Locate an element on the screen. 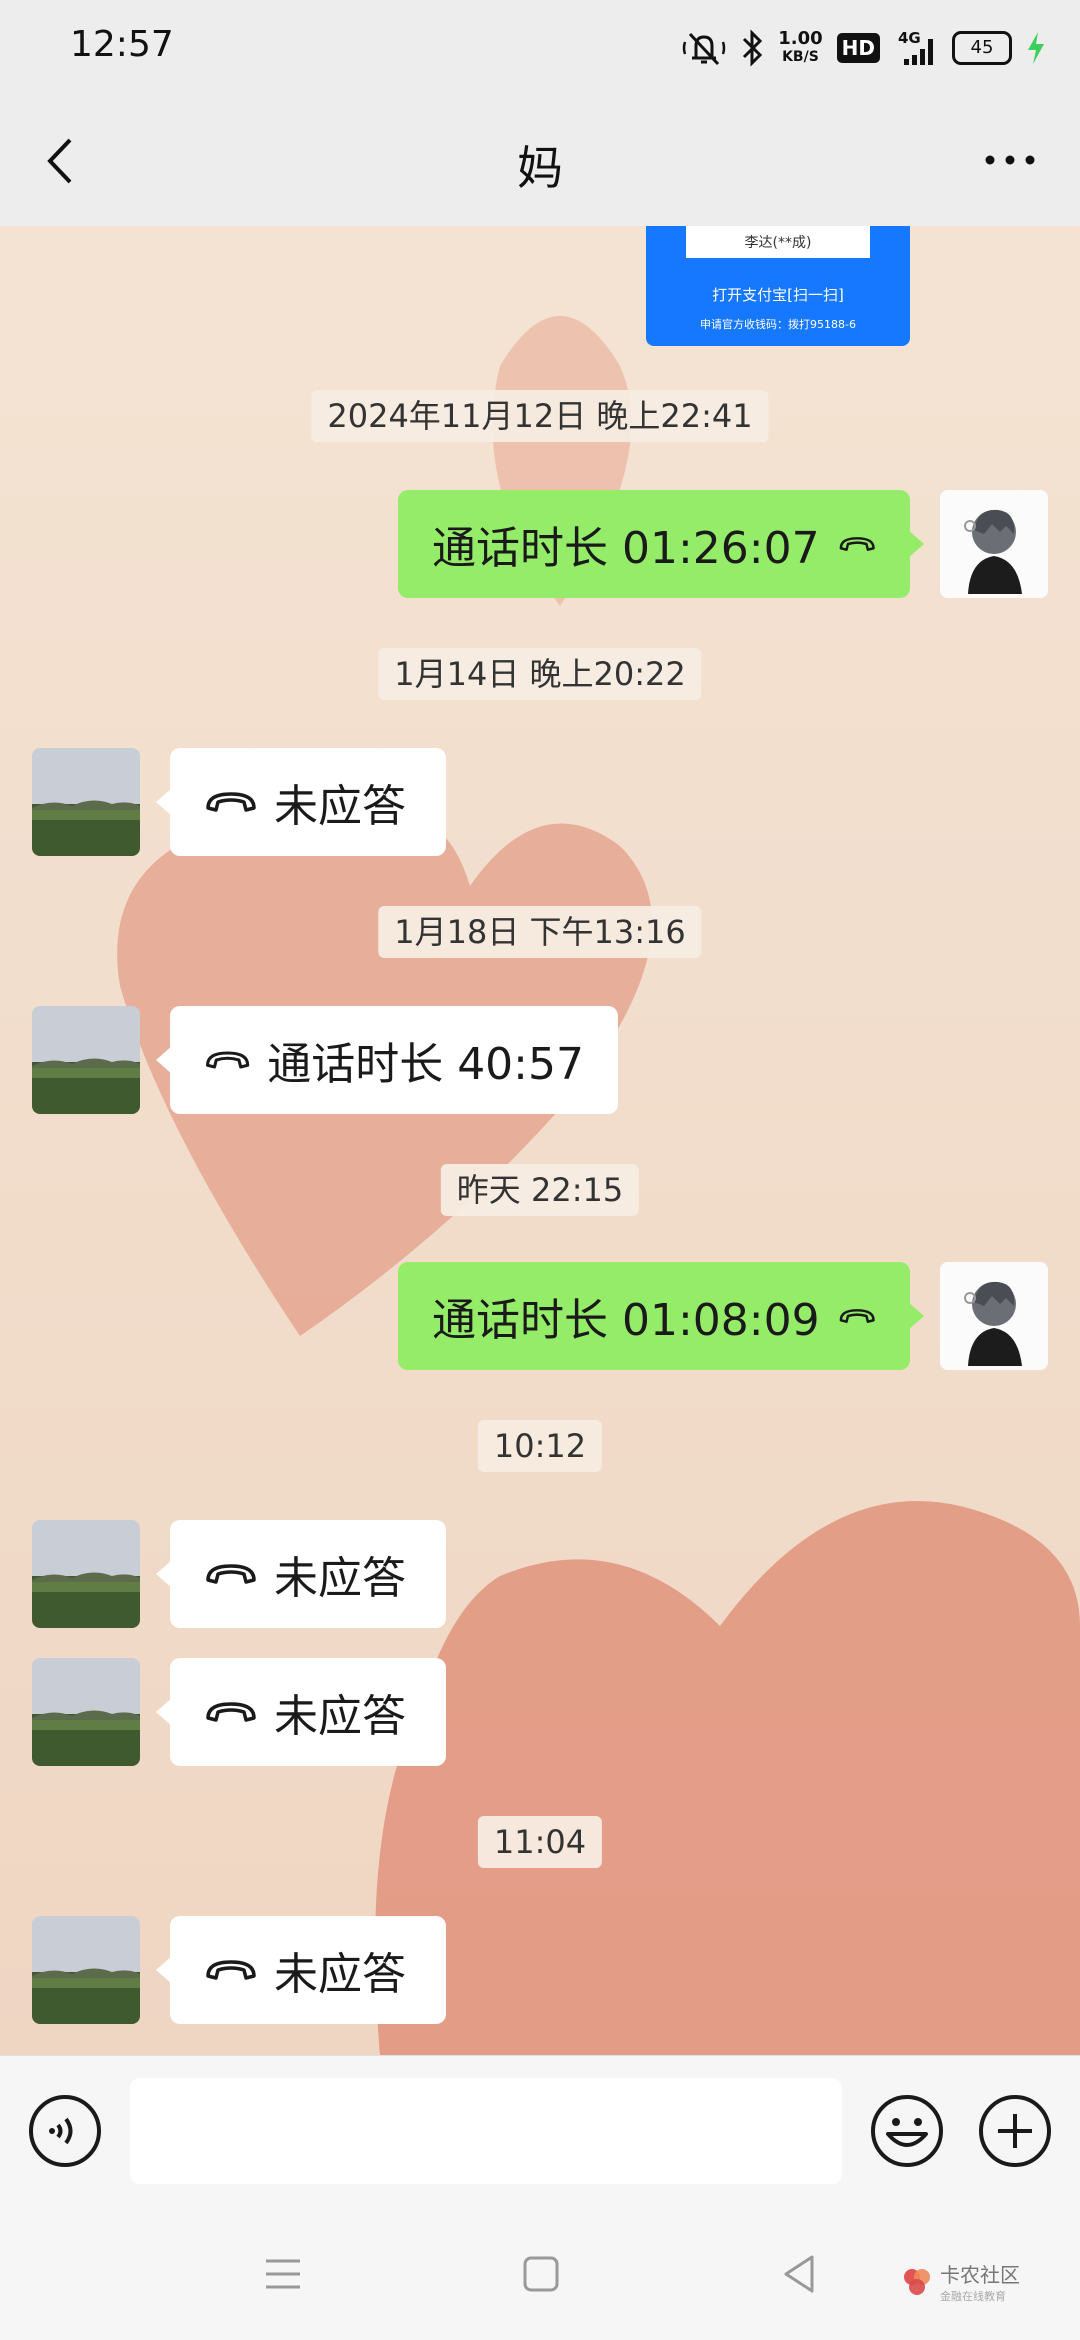 The image size is (1080, 2340). timestamp: 2024年11月12日 晚上22:41 is located at coordinates (540, 416).